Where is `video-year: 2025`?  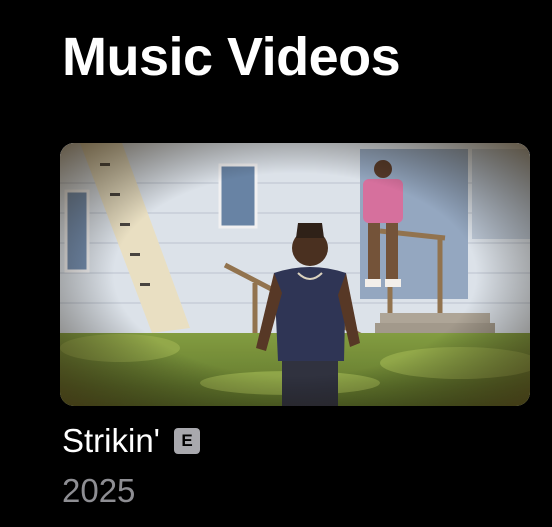 video-year: 2025 is located at coordinates (99, 490).